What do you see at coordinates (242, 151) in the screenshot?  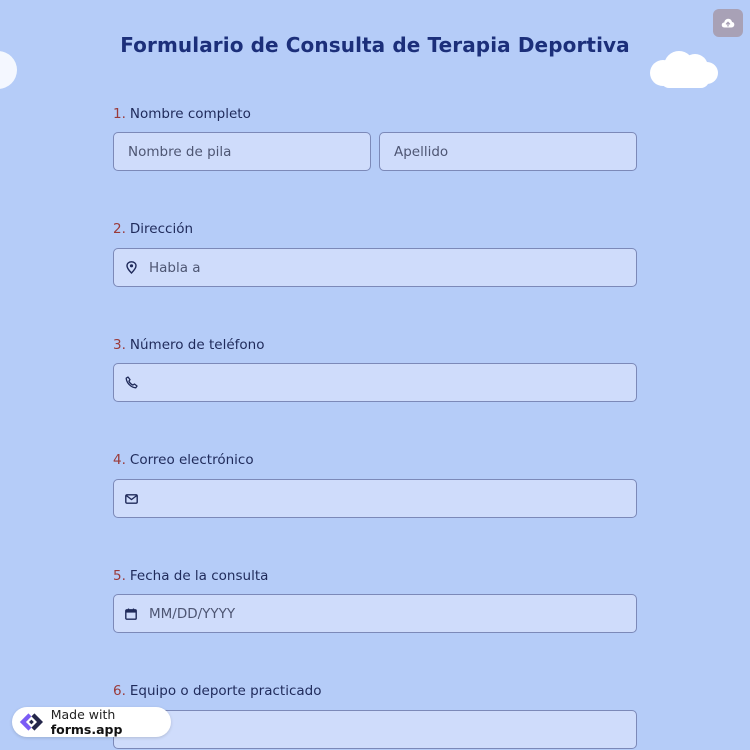 I see `first-name-input: Nombre de pila` at bounding box center [242, 151].